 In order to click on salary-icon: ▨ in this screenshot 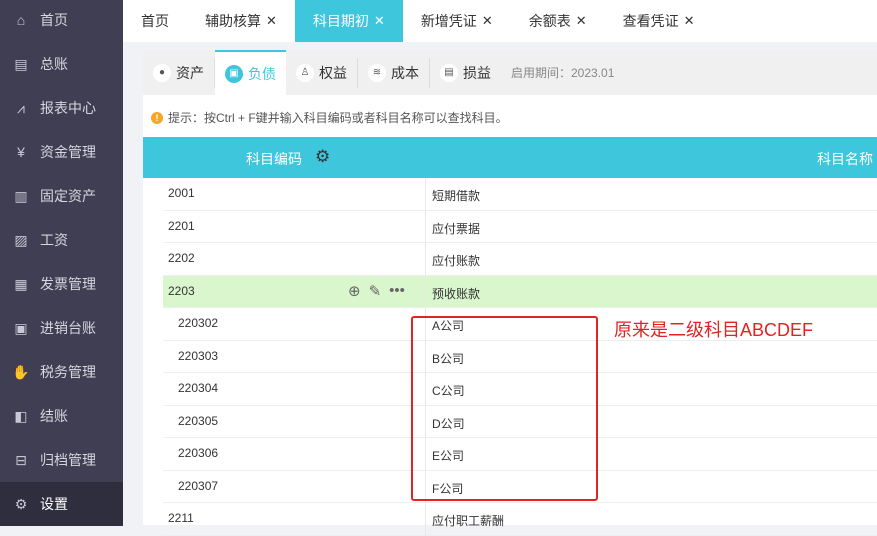, I will do `click(21, 239)`.